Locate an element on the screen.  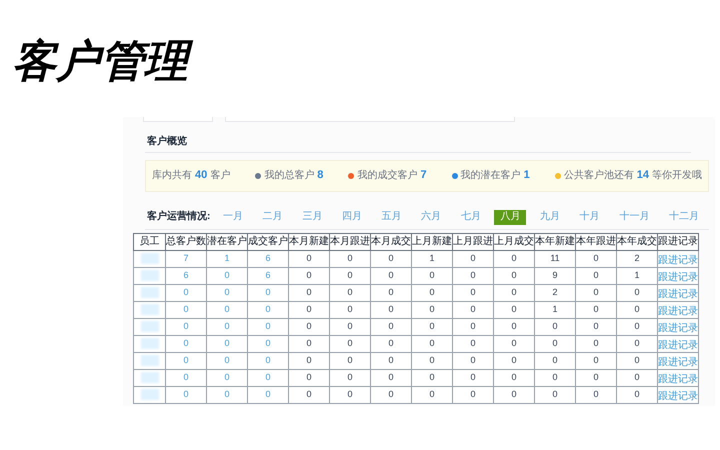
stat-label: 我的潜在客户 is located at coordinates (490, 175).